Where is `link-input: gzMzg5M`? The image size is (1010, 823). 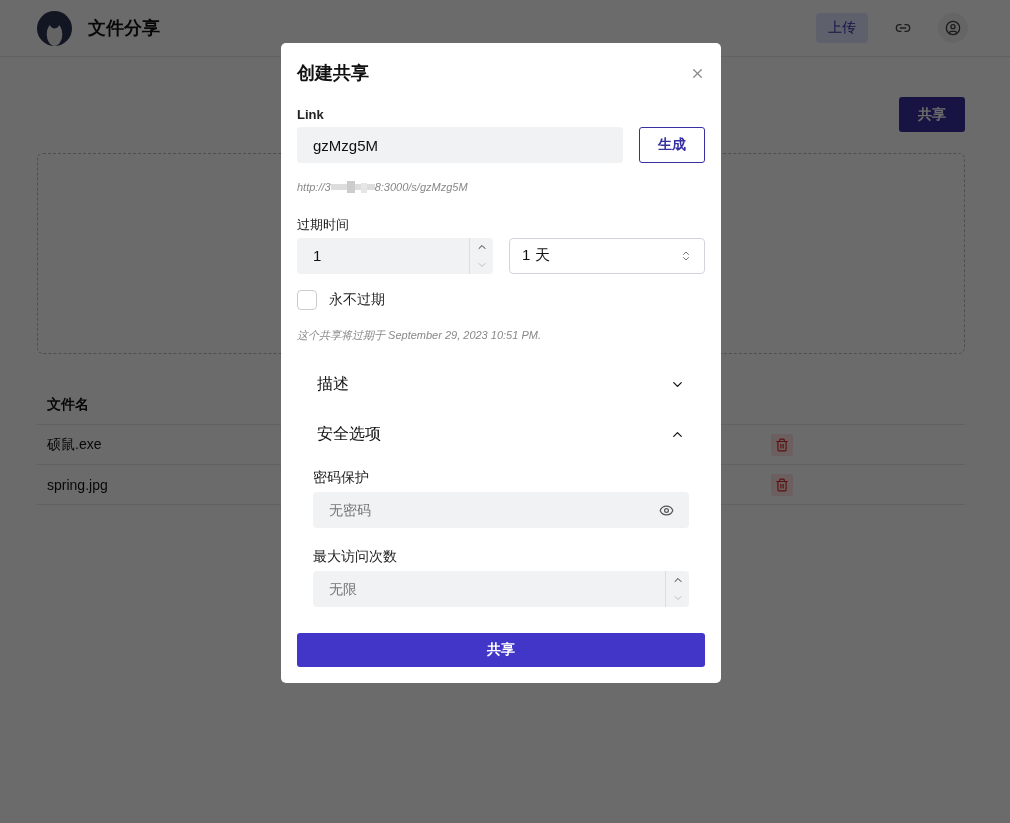
link-input: gzMzg5M is located at coordinates (460, 145).